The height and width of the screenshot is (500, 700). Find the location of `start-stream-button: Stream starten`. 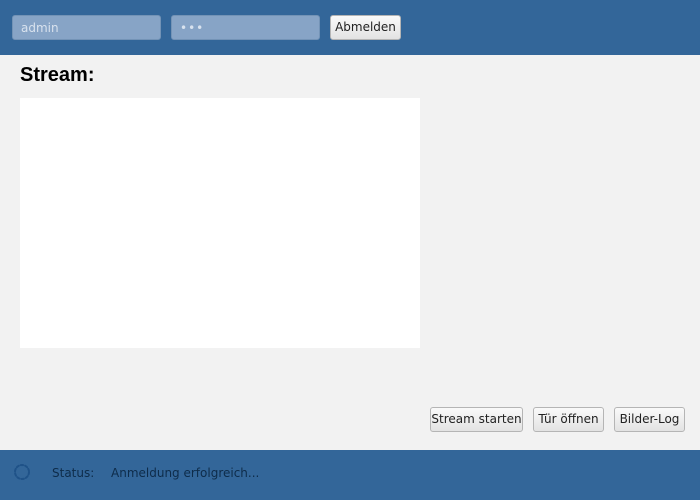

start-stream-button: Stream starten is located at coordinates (476, 419).